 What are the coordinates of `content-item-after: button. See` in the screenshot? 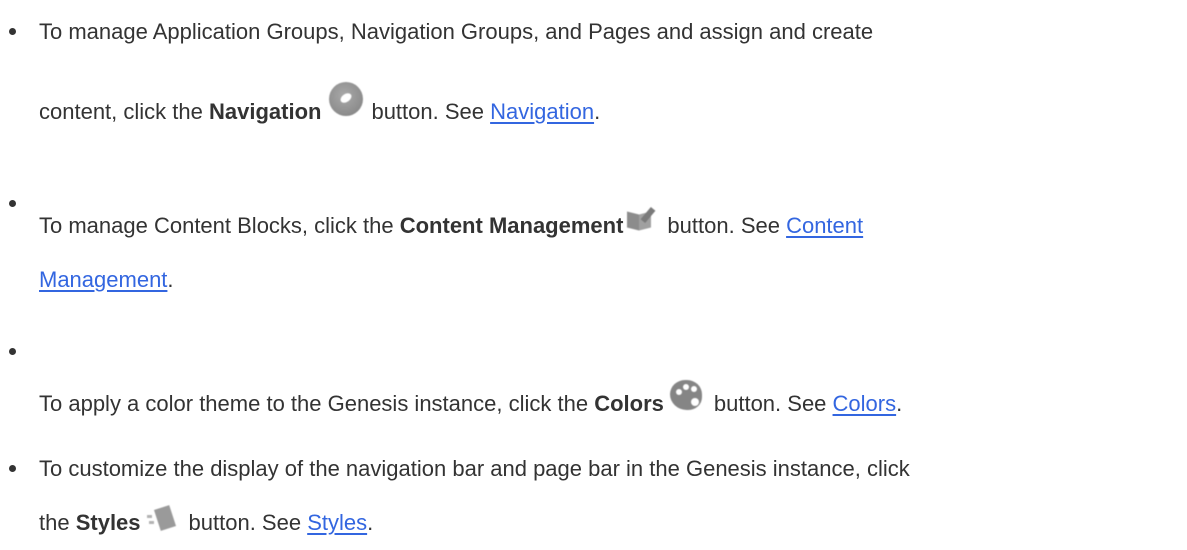 It's located at (727, 225).